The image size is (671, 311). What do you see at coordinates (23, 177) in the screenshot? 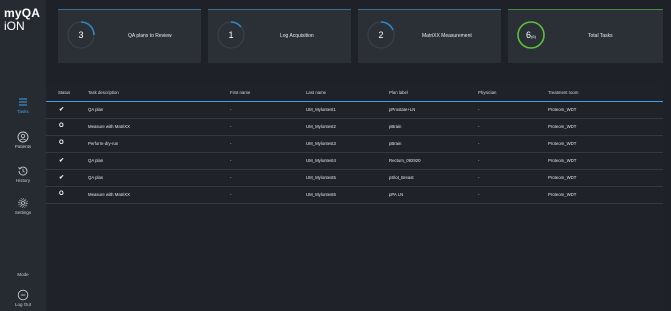
I see `sidebar-item-history: History` at bounding box center [23, 177].